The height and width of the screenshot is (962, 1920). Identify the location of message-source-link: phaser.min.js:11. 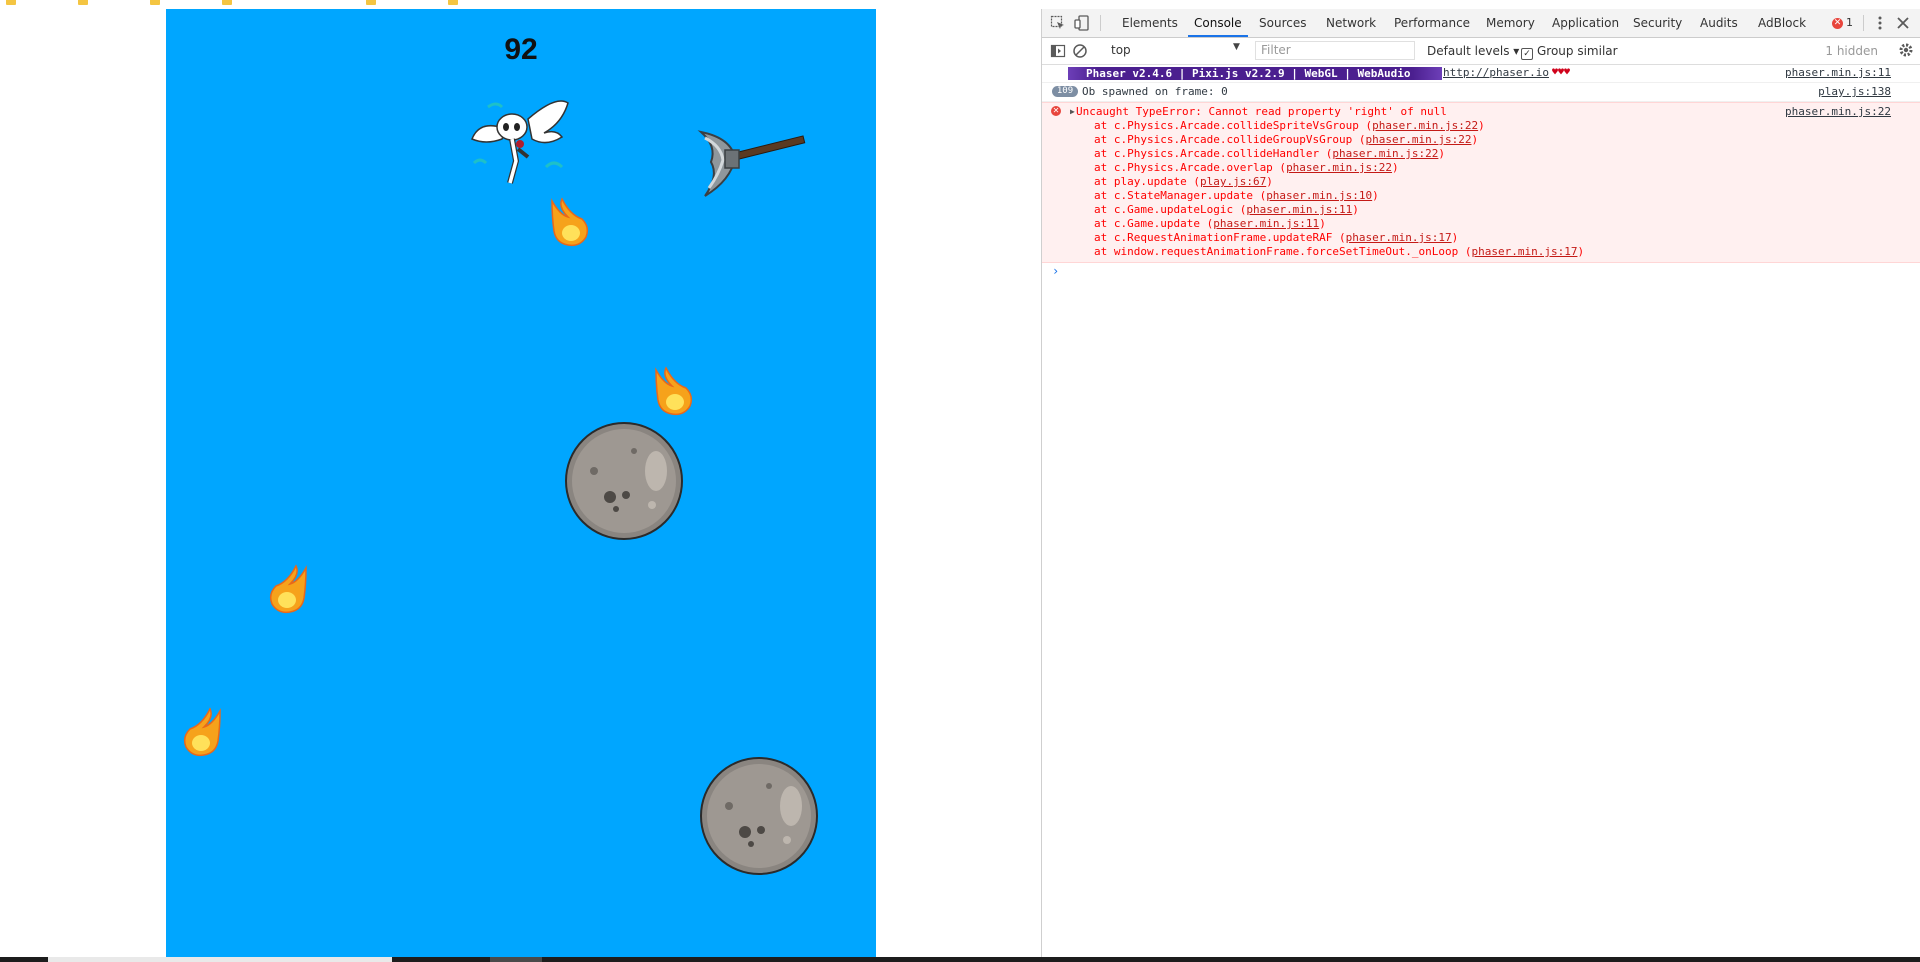
(1838, 73).